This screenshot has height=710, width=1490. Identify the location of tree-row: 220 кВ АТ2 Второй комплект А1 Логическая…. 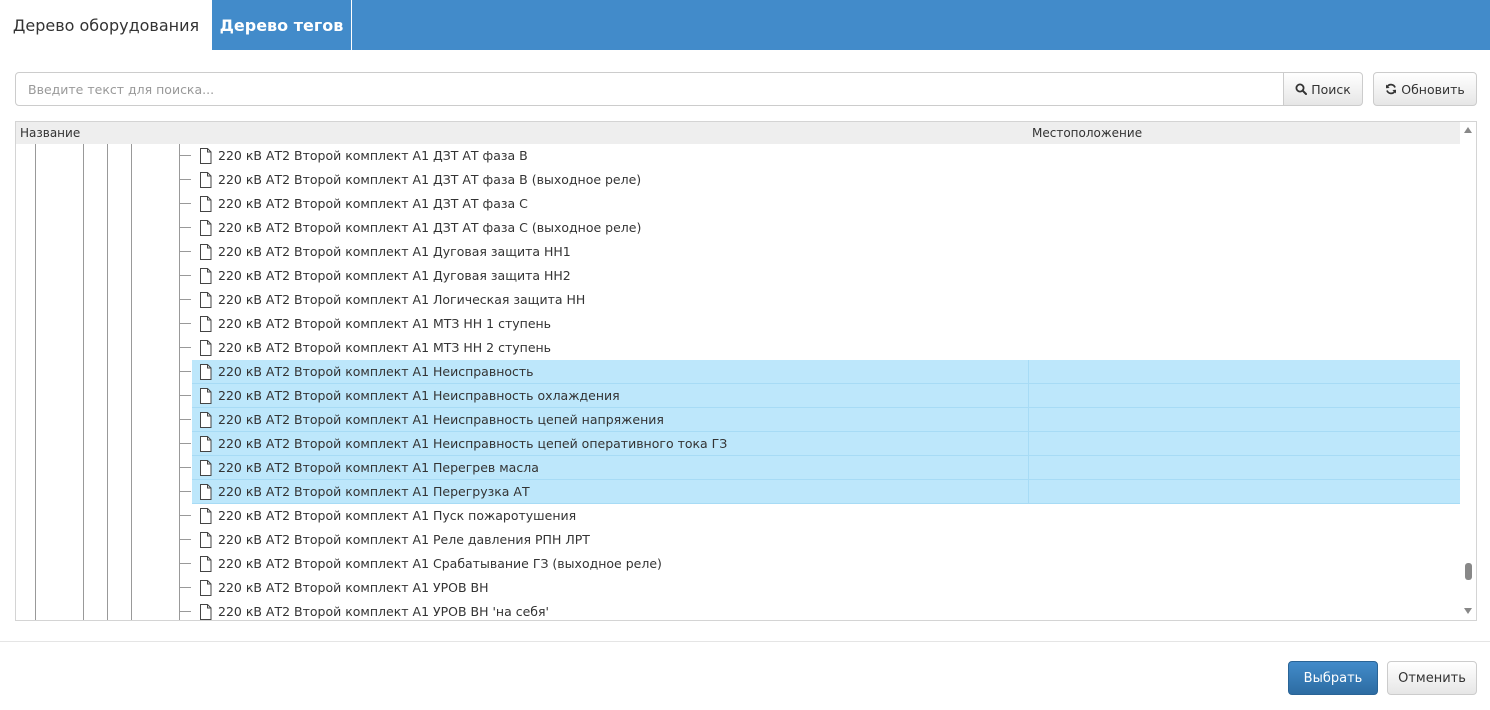
(738, 300).